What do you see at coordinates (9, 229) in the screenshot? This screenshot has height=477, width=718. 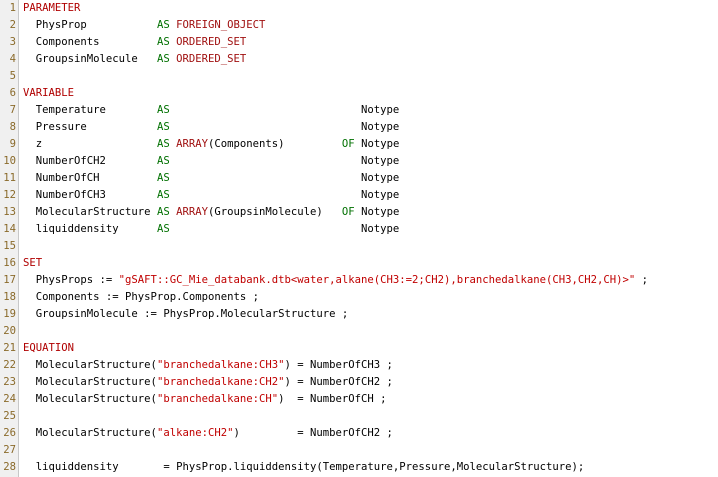 I see `line-number: 14` at bounding box center [9, 229].